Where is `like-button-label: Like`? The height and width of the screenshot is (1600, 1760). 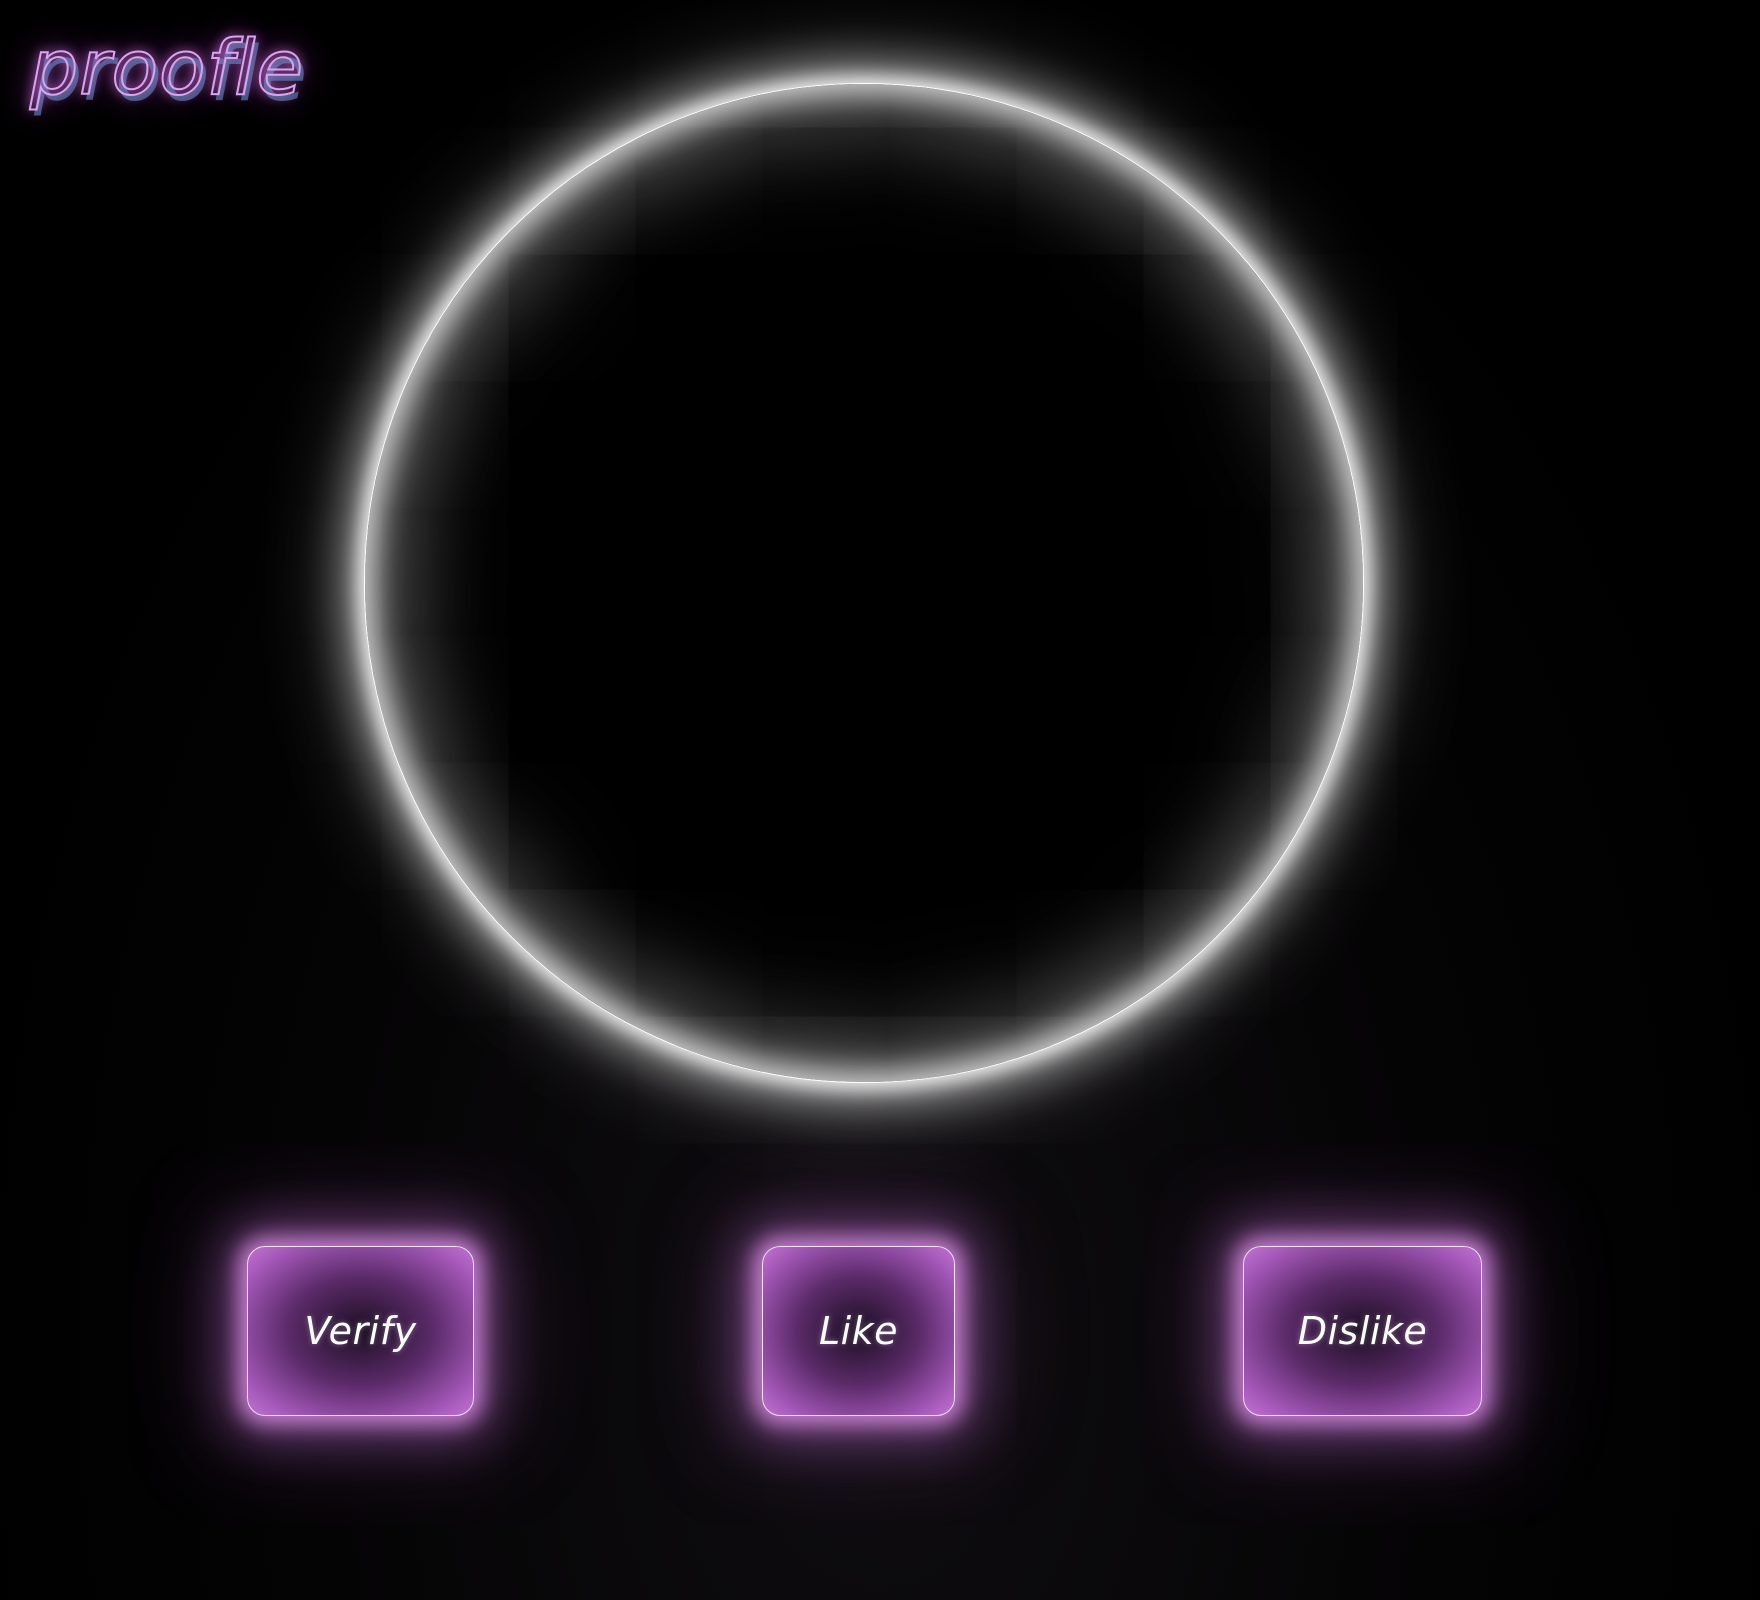 like-button-label: Like is located at coordinates (858, 1331).